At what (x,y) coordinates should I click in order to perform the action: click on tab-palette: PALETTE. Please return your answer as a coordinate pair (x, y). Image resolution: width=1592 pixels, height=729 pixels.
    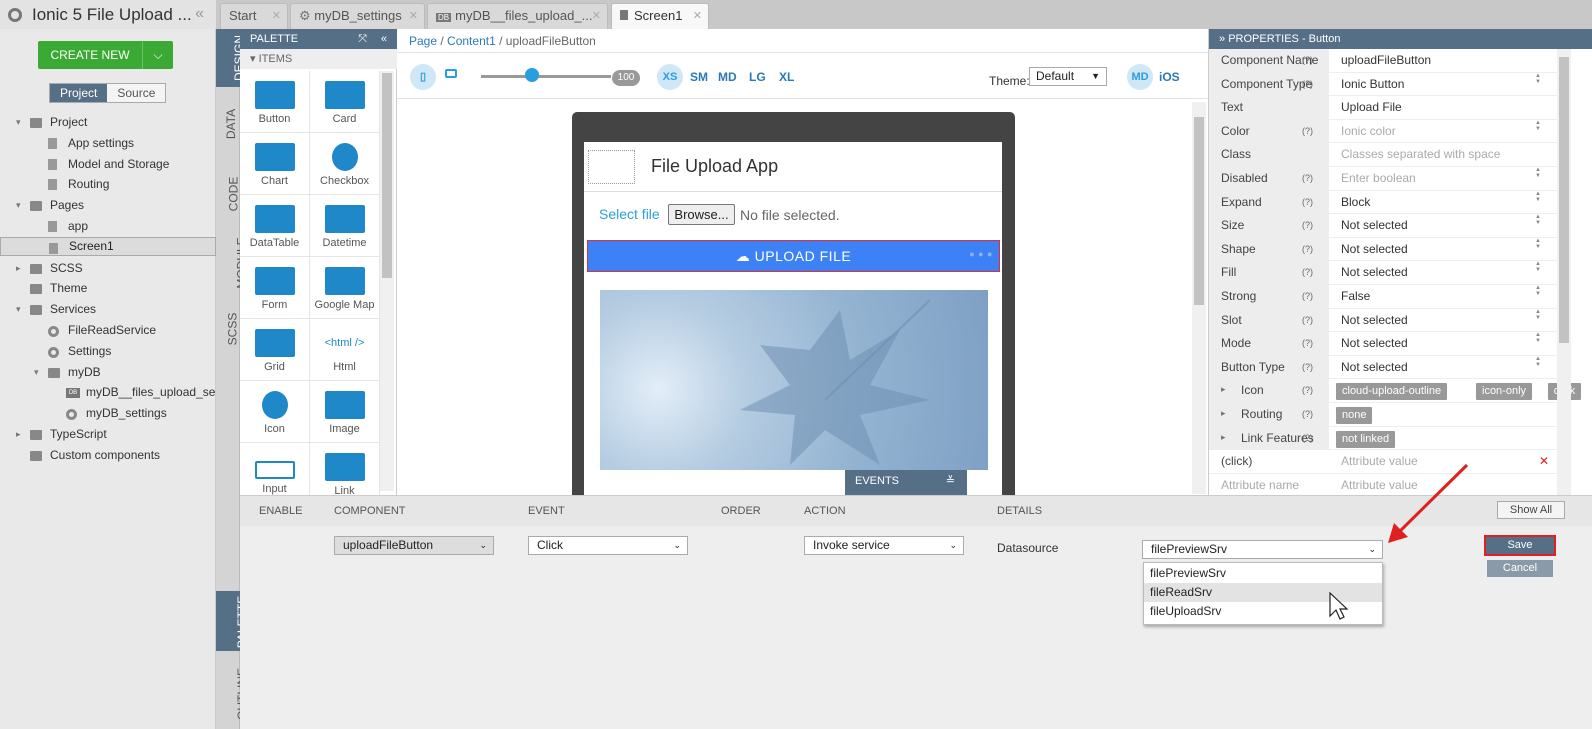
    Looking at the image, I should click on (232, 621).